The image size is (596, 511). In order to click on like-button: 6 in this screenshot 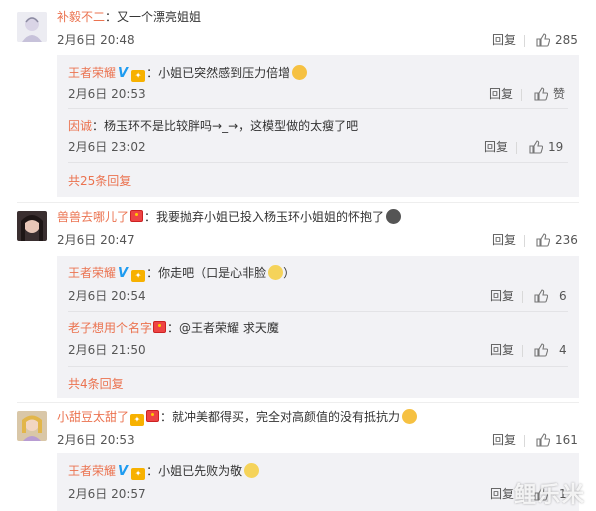, I will do `click(550, 296)`.